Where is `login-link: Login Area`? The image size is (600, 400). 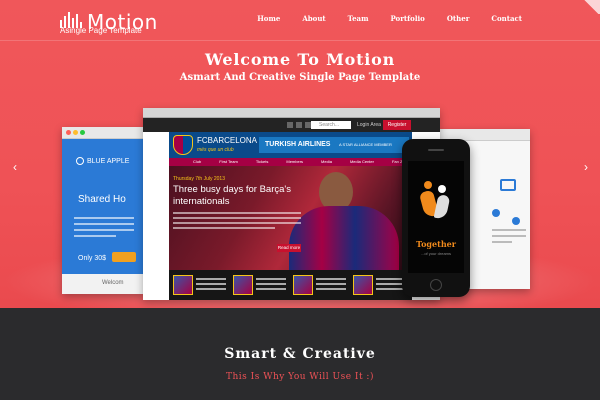 login-link: Login Area is located at coordinates (369, 125).